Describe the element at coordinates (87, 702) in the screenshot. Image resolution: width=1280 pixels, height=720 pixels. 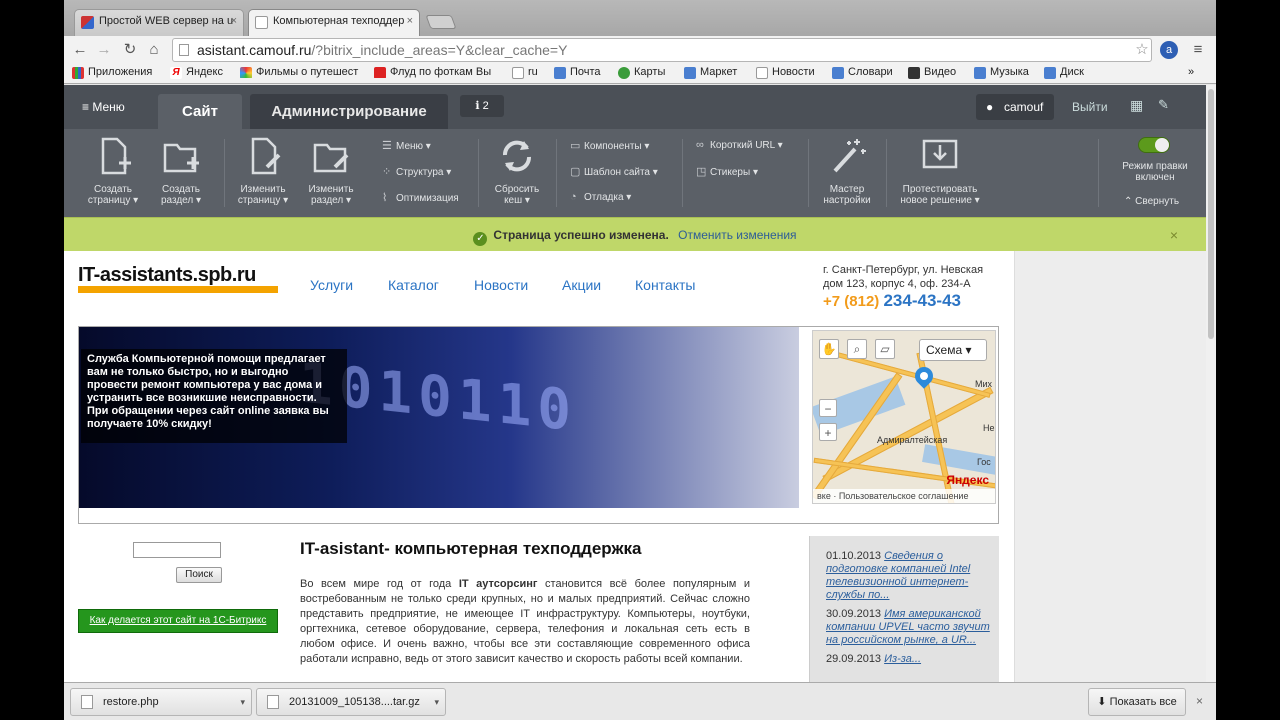
I see `file-icon` at that location.